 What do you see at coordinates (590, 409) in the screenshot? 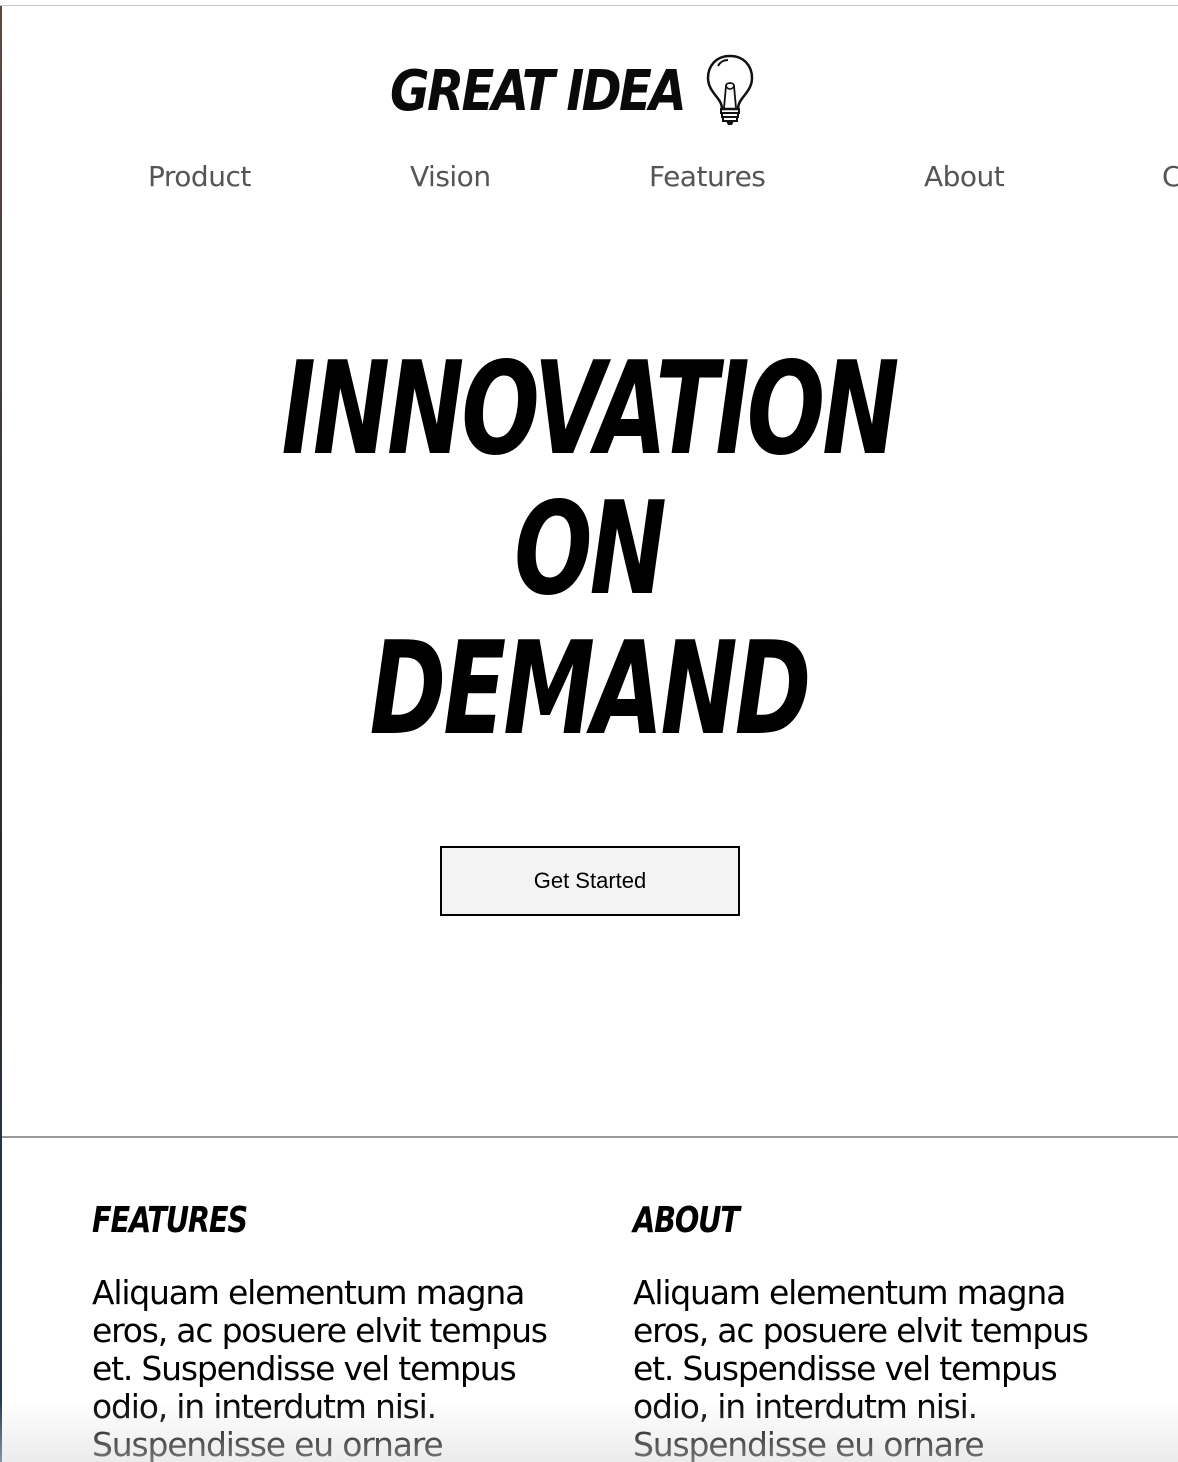
I see `hero-title-line: INNOVATION` at bounding box center [590, 409].